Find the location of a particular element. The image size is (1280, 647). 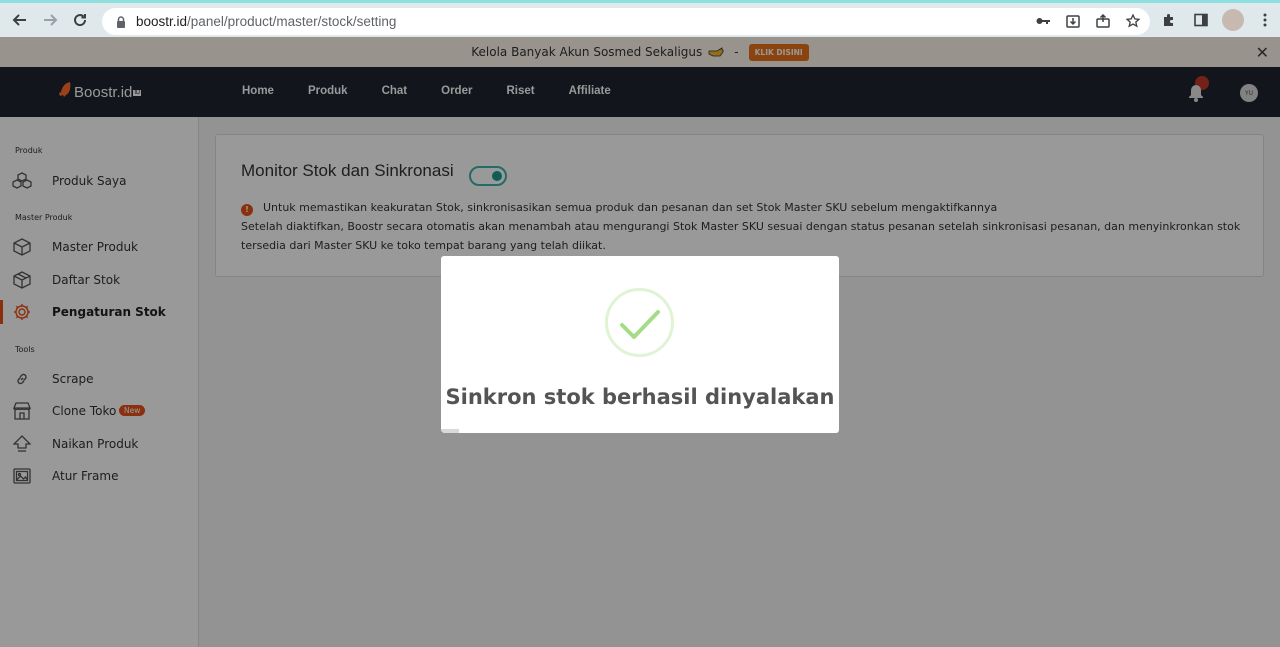

sidepanel-icon is located at coordinates (1201, 20).